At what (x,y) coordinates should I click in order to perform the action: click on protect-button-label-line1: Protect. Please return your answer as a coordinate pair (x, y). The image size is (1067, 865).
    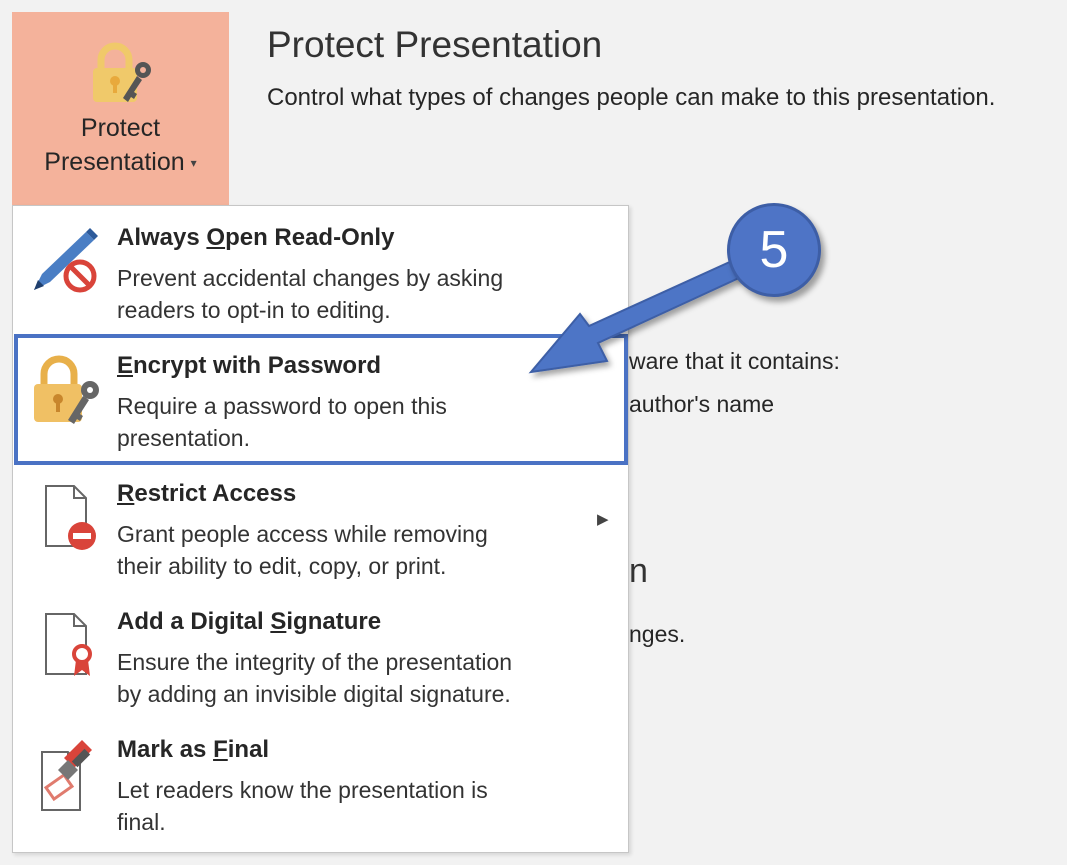
    Looking at the image, I should click on (120, 128).